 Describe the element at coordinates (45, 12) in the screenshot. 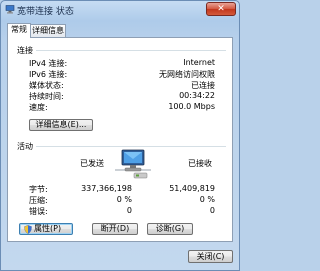

I see `window-title: 宽带连接 状态` at that location.